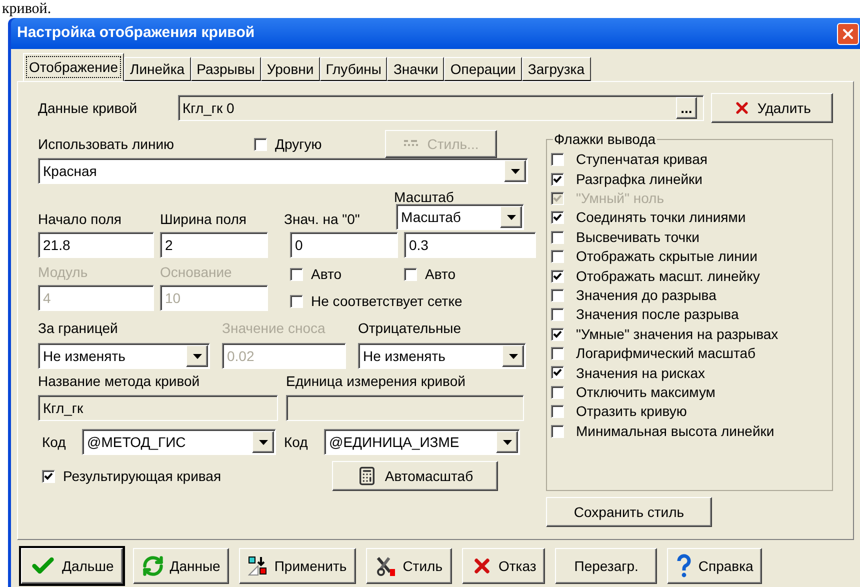 The height and width of the screenshot is (587, 860). Describe the element at coordinates (96, 245) in the screenshot. I see `input-field: 21.8` at that location.